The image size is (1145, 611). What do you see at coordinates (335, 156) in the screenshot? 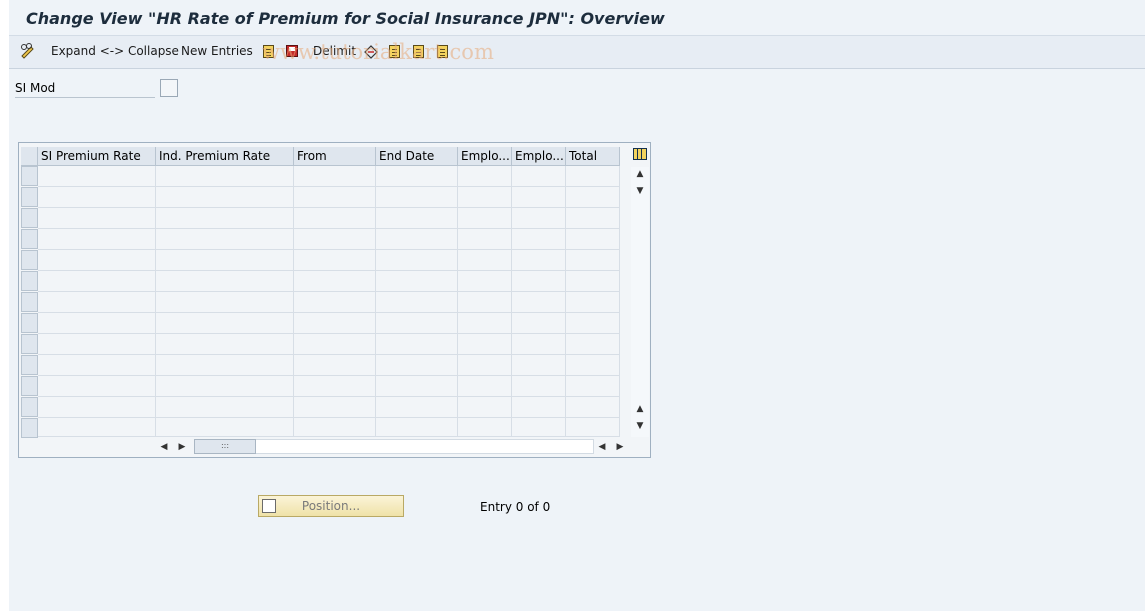
I see `column-header-from: From` at bounding box center [335, 156].